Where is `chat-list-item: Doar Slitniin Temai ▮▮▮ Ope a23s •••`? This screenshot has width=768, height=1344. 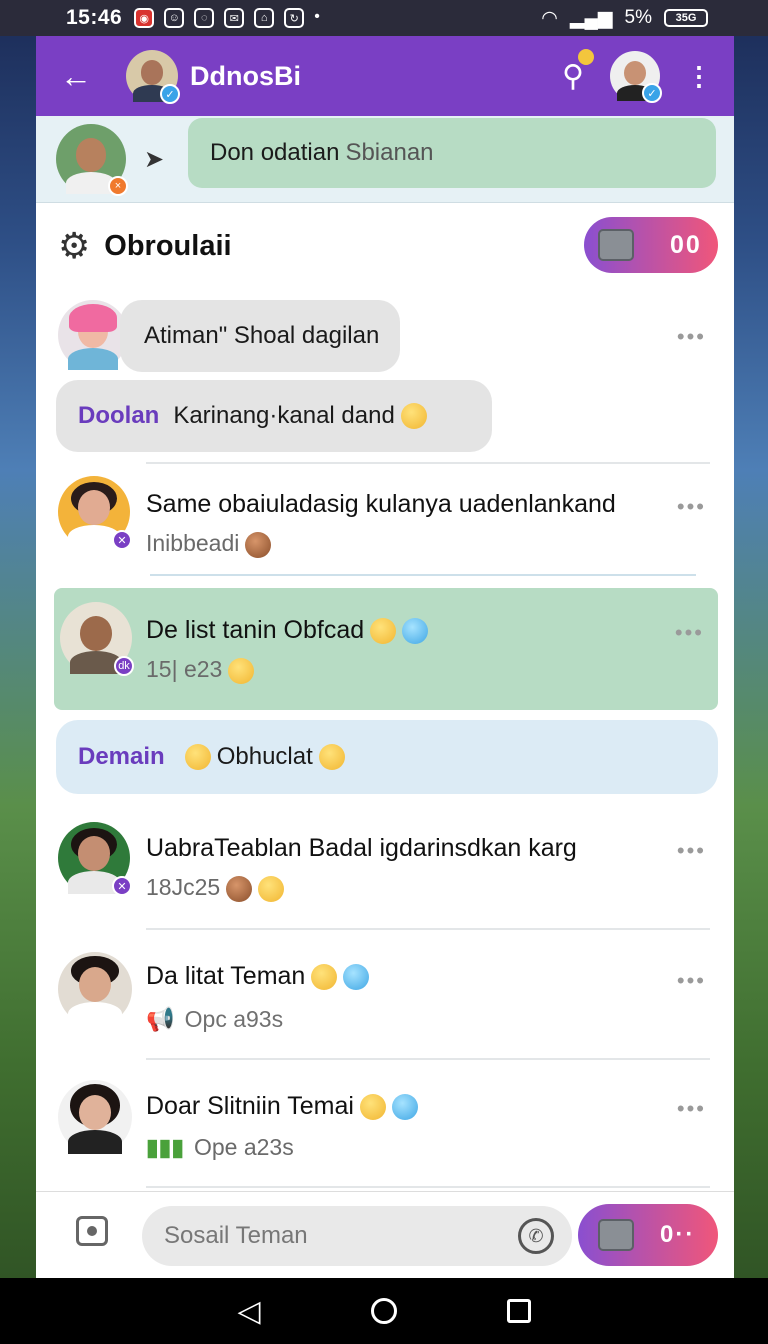
chat-list-item: Doar Slitniin Temai ▮▮▮ Ope a23s ••• is located at coordinates (385, 1128).